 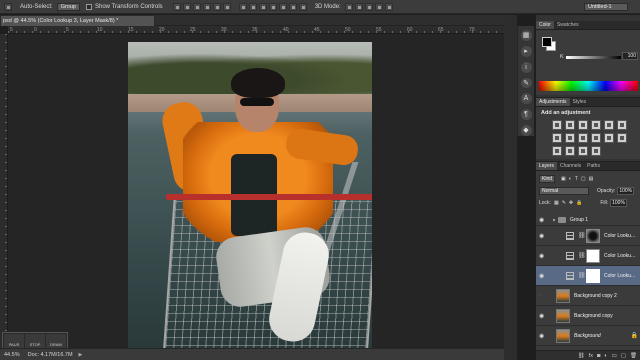 What do you see at coordinates (4, 191) in the screenshot?
I see `vertical-ruler` at bounding box center [4, 191].